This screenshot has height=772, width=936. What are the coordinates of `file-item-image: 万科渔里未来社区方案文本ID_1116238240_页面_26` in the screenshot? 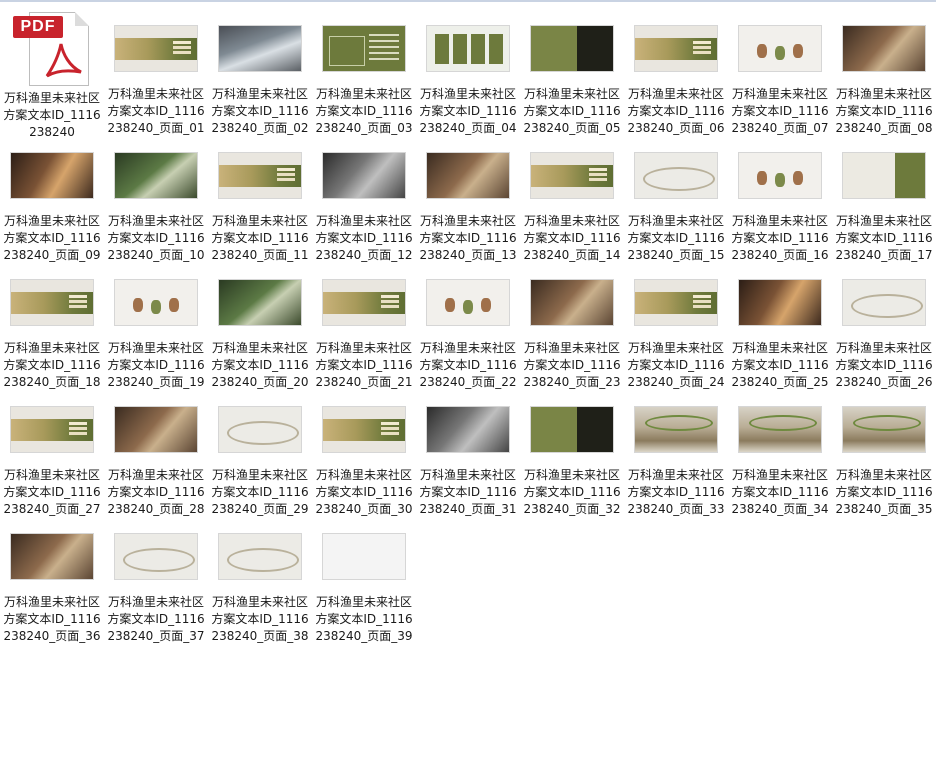 It's located at (884, 327).